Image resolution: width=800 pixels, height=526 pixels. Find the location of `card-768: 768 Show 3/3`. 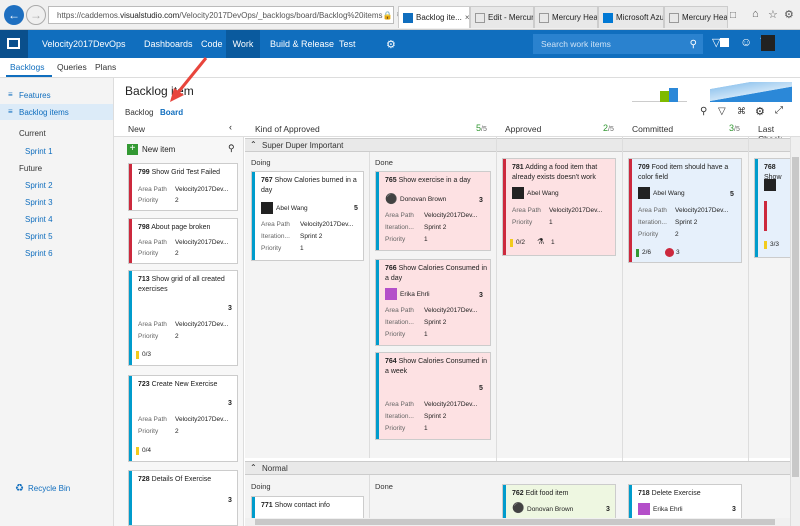

card-768: 768 Show 3/3 is located at coordinates (774, 208).